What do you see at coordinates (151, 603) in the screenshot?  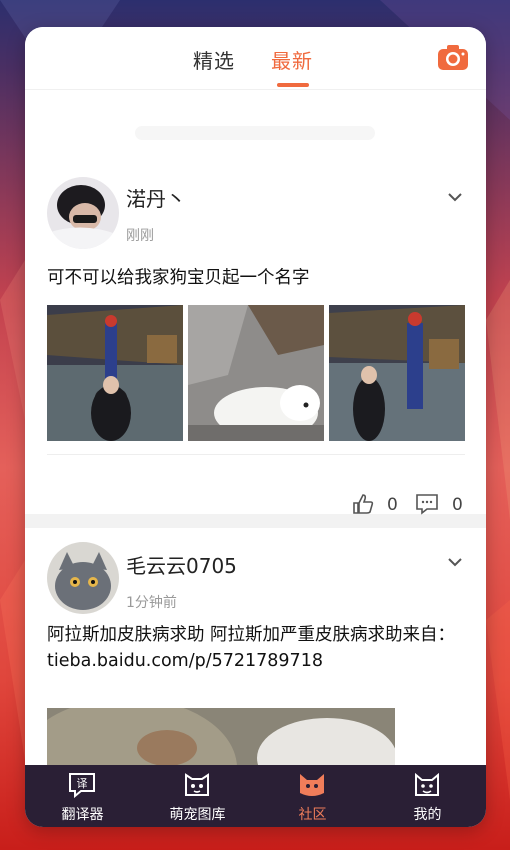 I see `post-time: 1分钟前` at bounding box center [151, 603].